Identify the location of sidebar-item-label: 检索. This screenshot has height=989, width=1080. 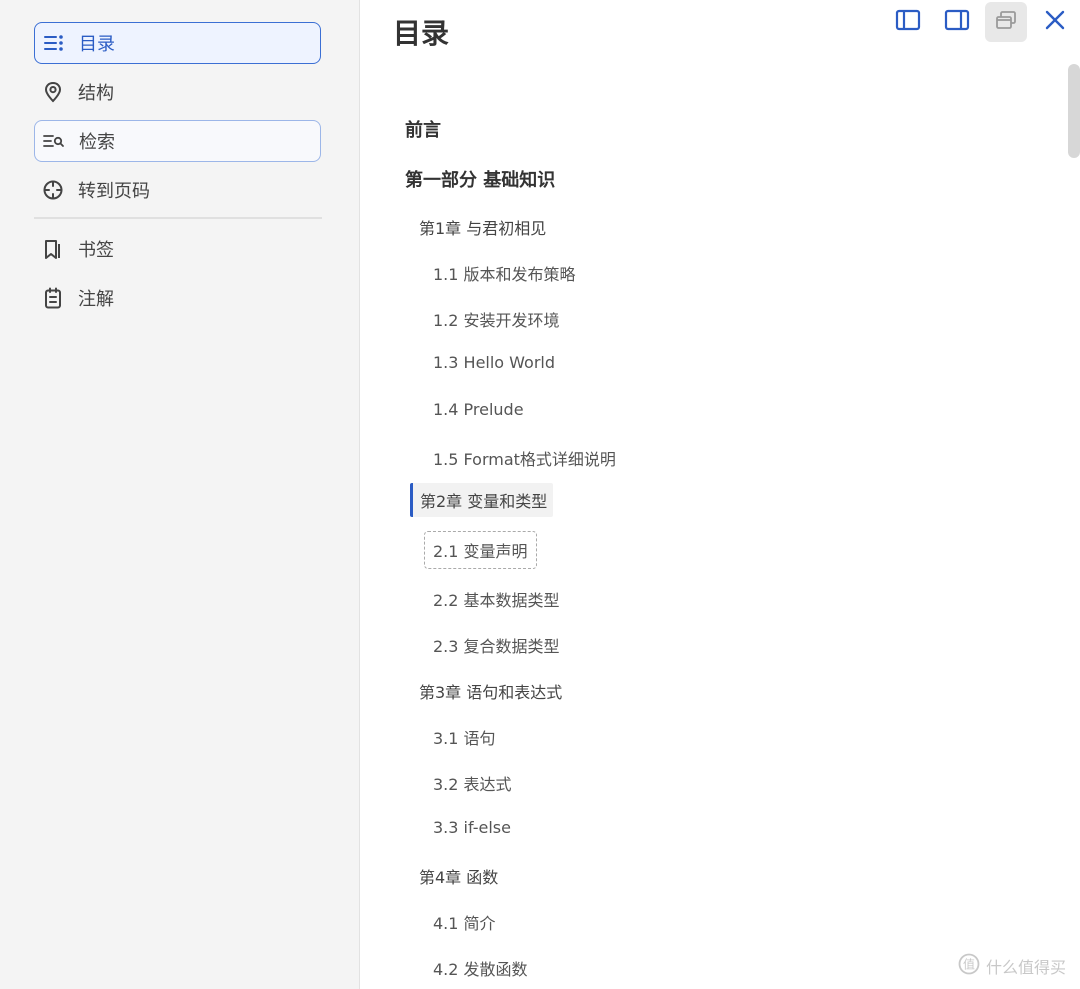
(97, 142).